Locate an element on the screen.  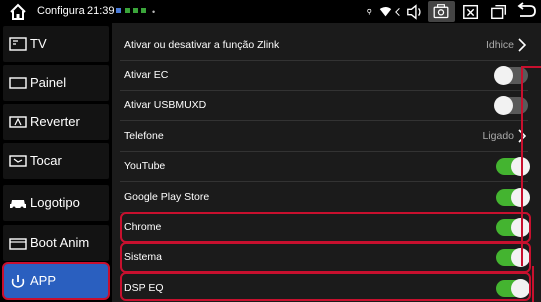
sidebar-item-label: Reverter is located at coordinates (55, 121).